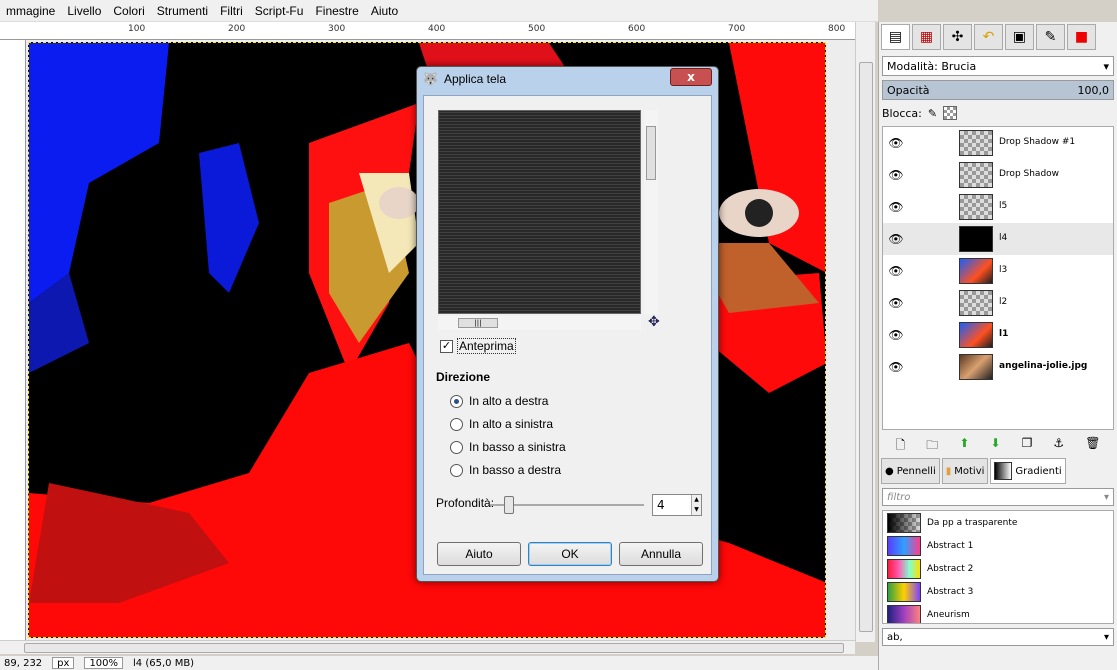 This screenshot has width=1117, height=670. Describe the element at coordinates (539, 212) in the screenshot. I see `preview-image` at that location.